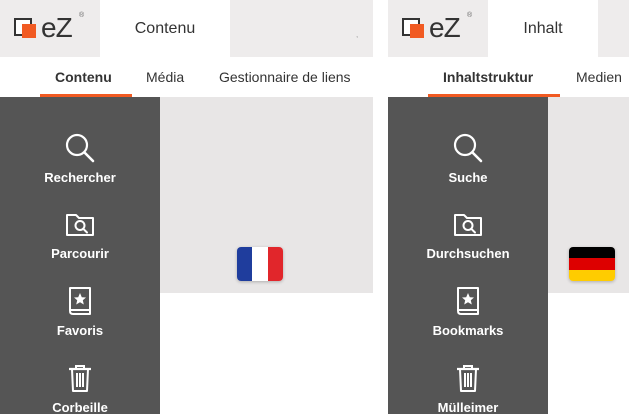 Image resolution: width=629 pixels, height=414 pixels. I want to click on sidebar-item-bookmarks: Bookmarks, so click(468, 320).